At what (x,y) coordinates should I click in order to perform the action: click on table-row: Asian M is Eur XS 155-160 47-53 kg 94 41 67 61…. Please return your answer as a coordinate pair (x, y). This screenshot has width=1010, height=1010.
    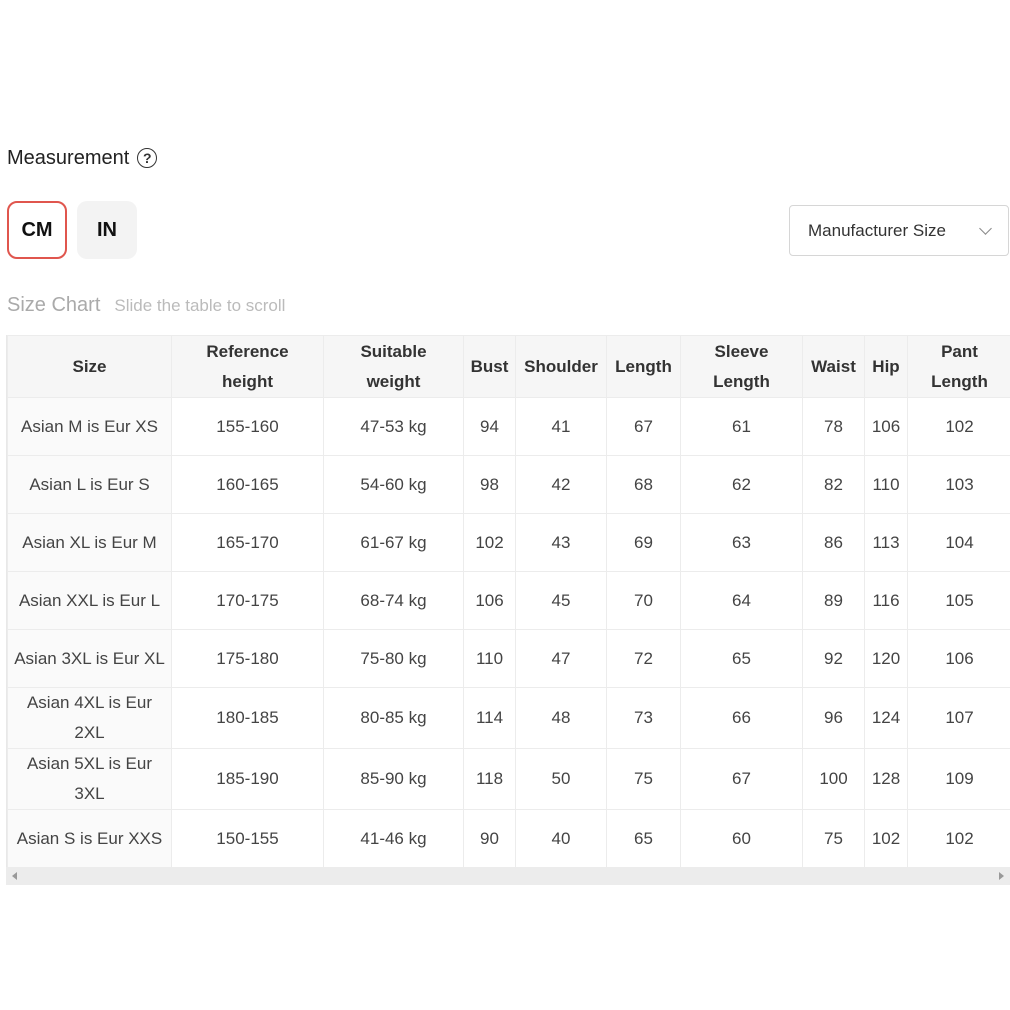
    Looking at the image, I should click on (508, 426).